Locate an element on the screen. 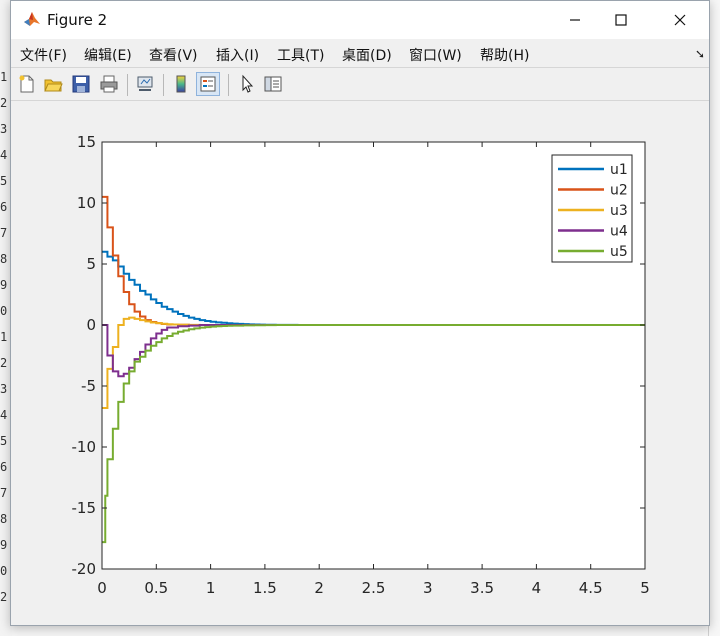 The image size is (720, 636). menu-help: 帮助(H) is located at coordinates (504, 55).